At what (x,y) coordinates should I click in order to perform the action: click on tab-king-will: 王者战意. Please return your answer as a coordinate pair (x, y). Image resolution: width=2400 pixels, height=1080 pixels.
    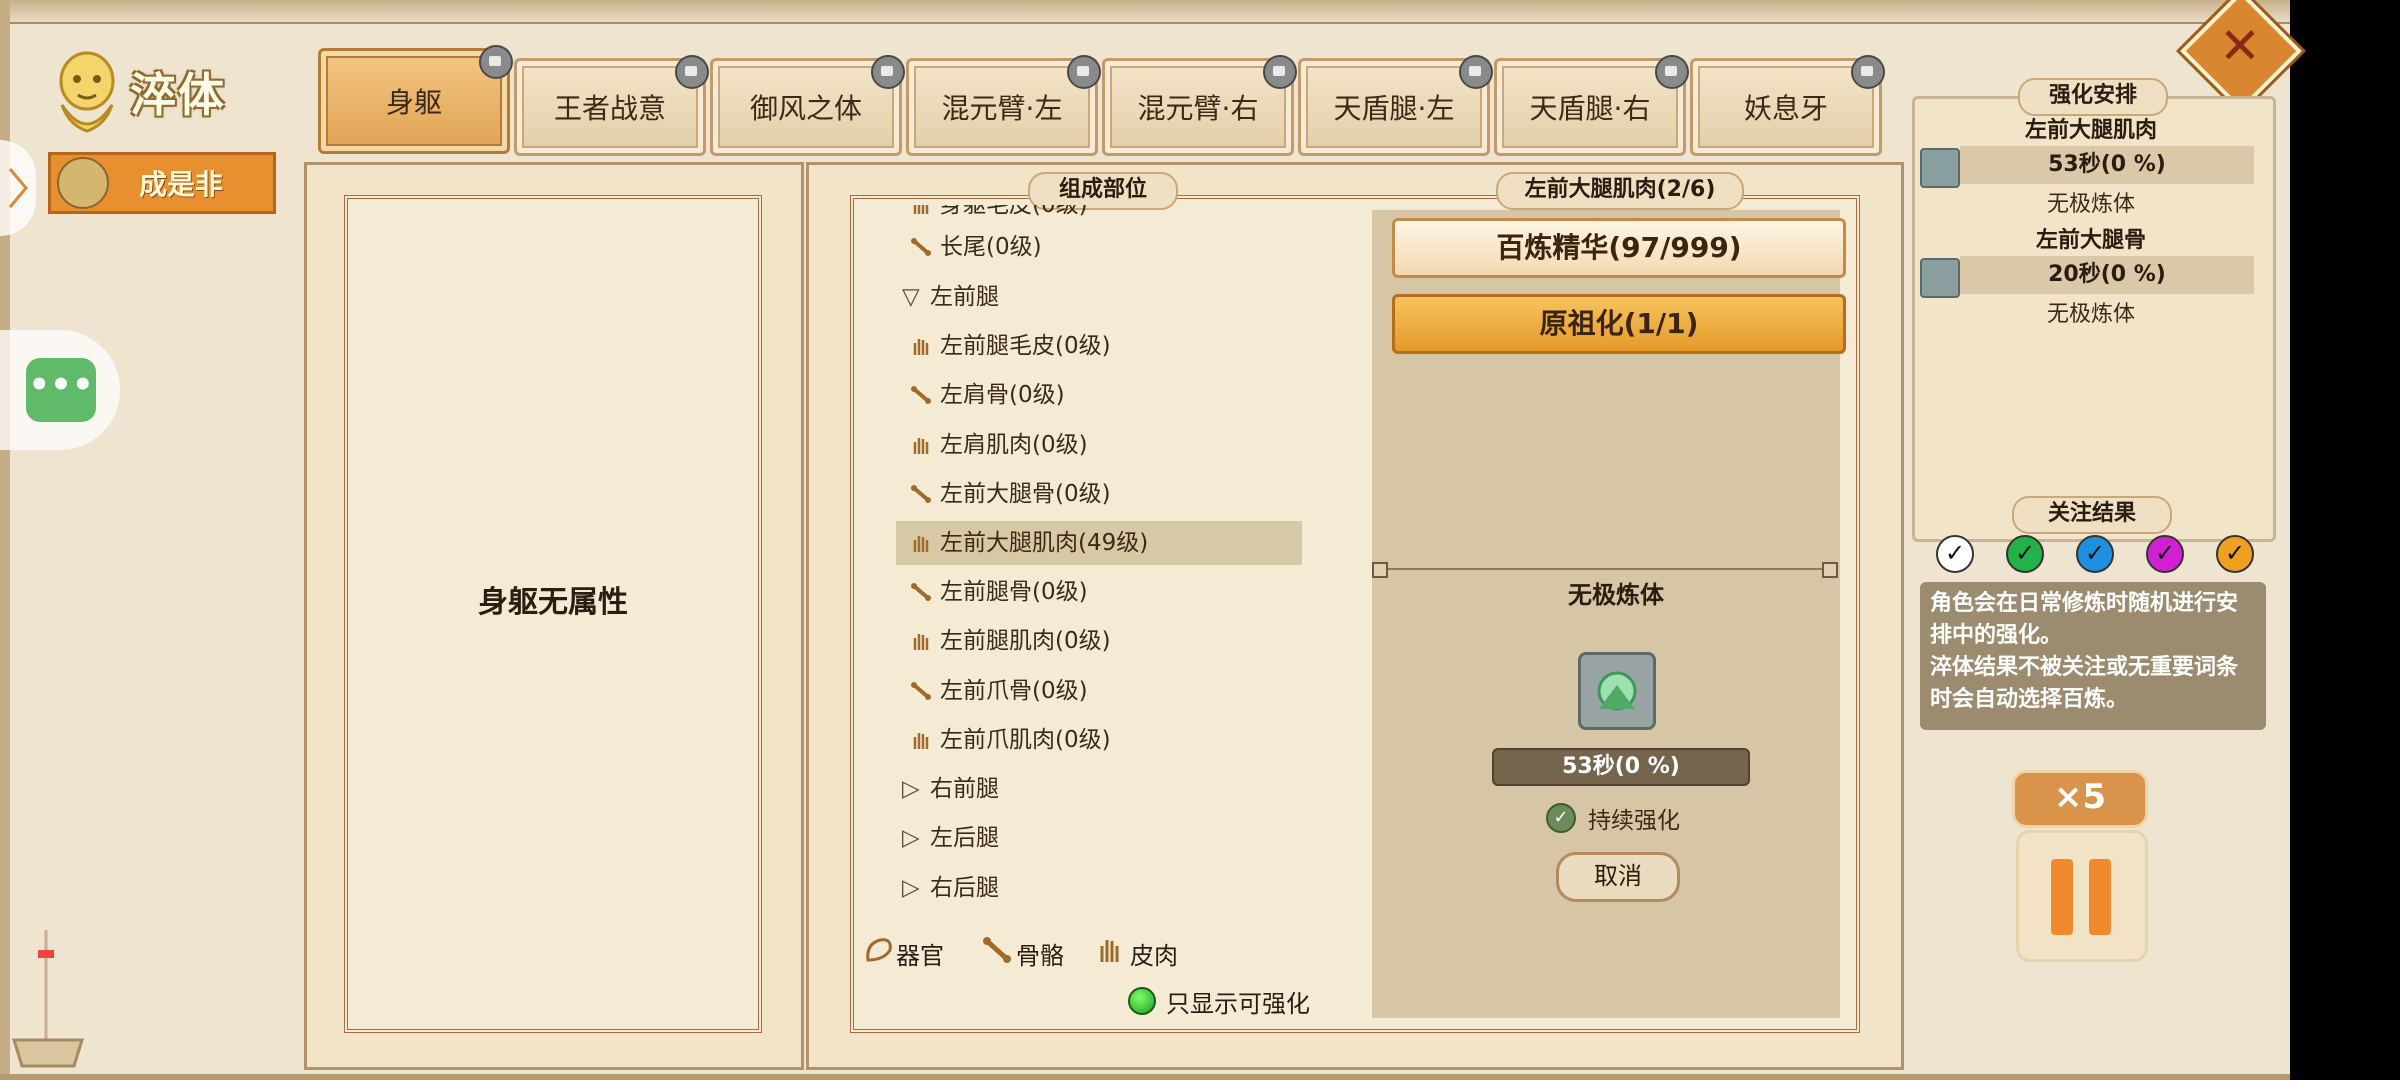
    Looking at the image, I should click on (611, 105).